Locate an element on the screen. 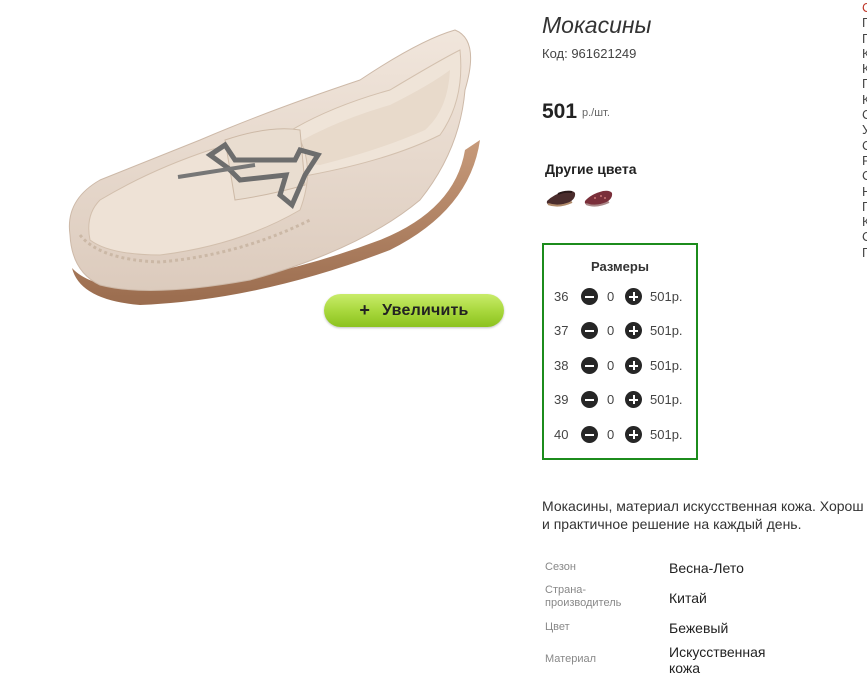 The image size is (867, 683). plus-icon: + is located at coordinates (365, 310).